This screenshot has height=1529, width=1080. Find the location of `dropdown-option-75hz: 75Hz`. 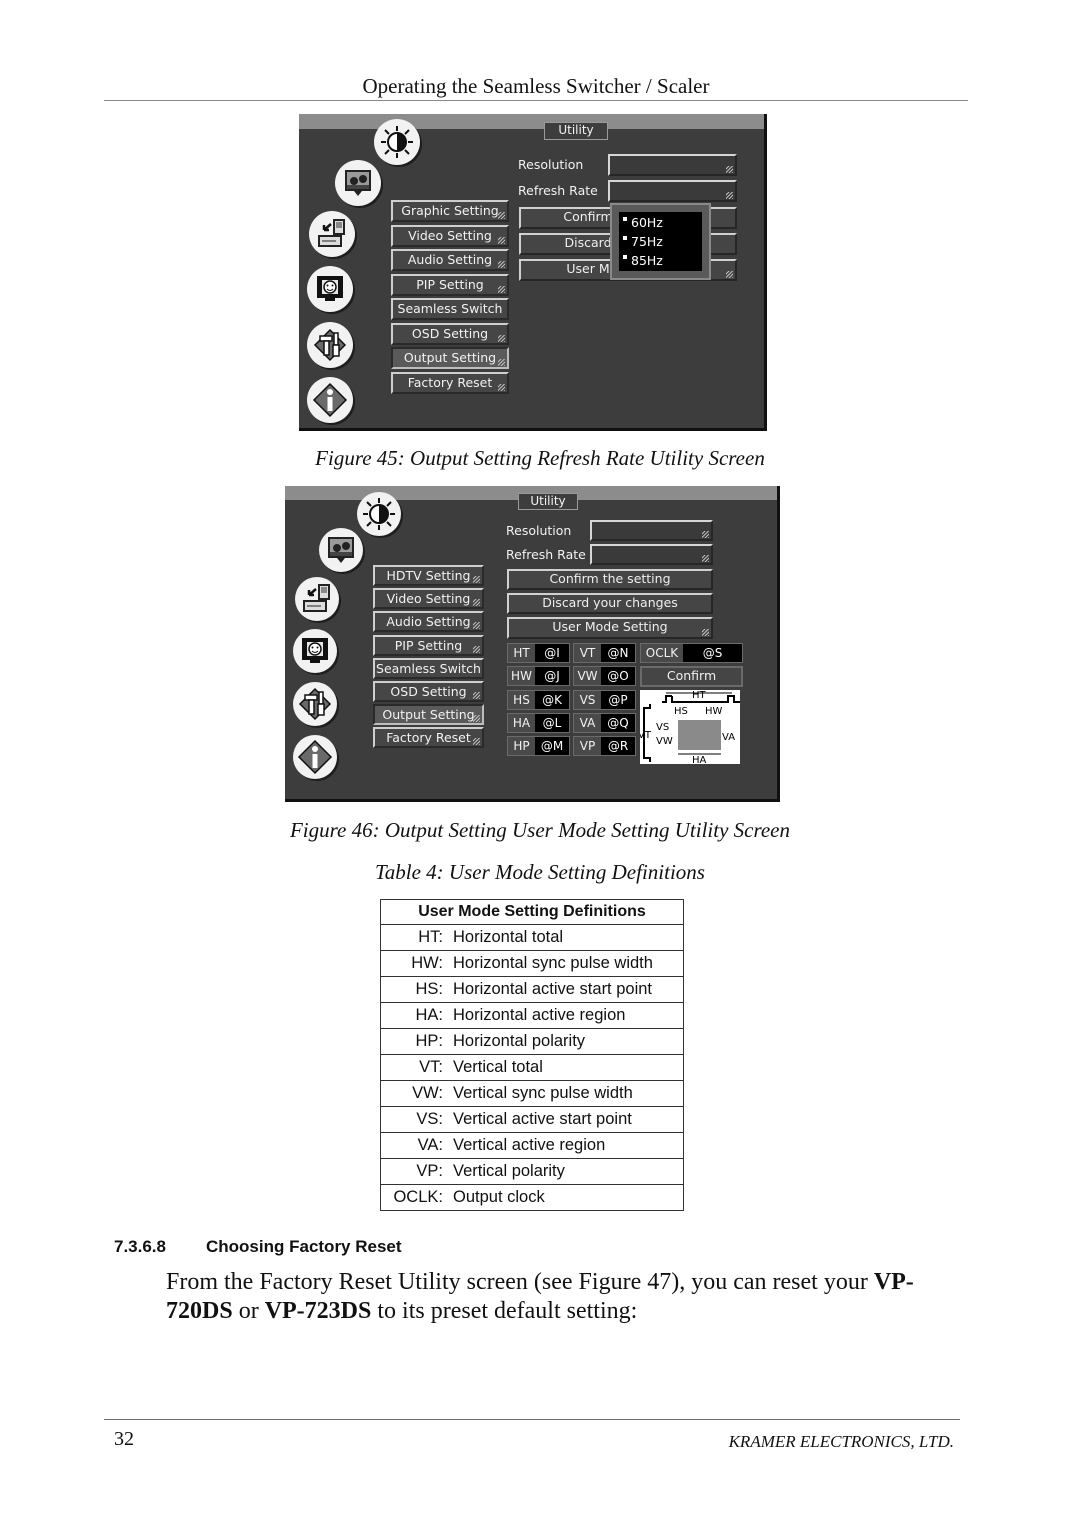

dropdown-option-75hz: 75Hz is located at coordinates (643, 241).